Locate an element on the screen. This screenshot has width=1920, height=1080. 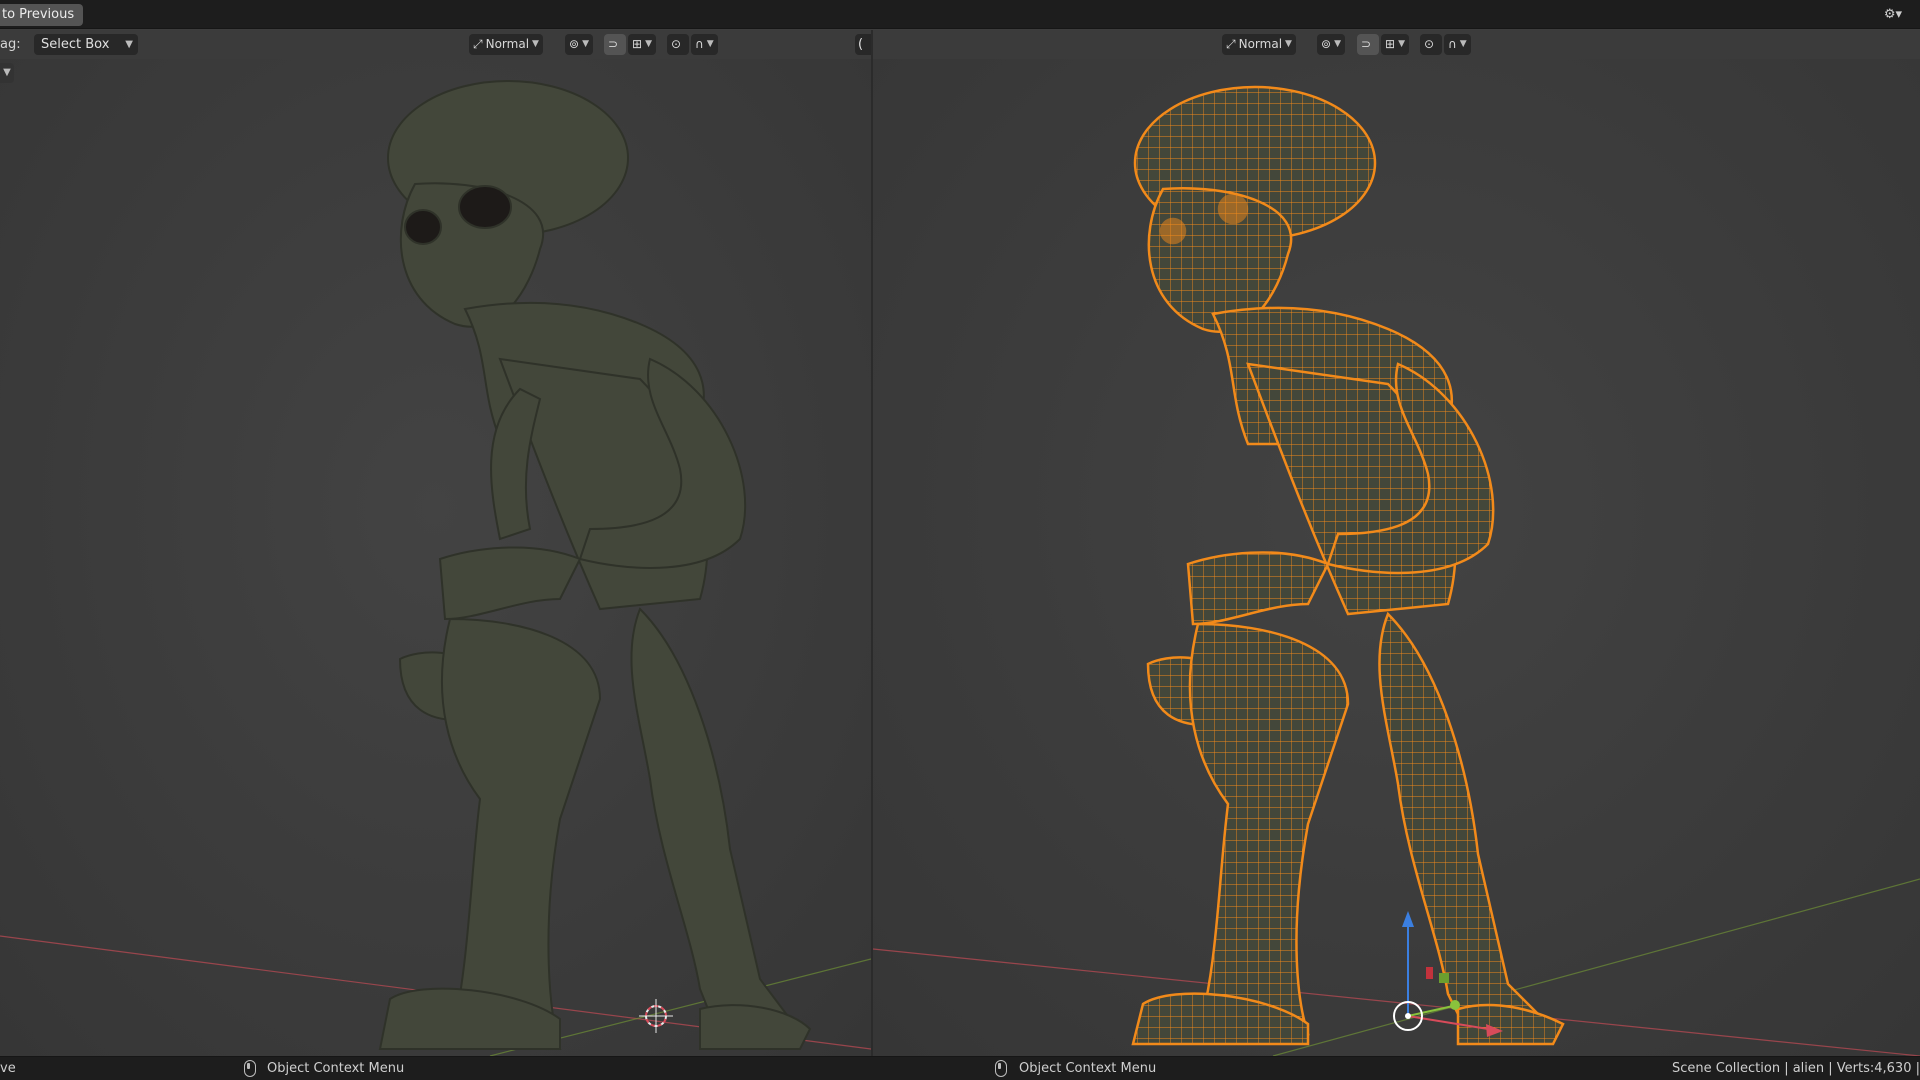
back-to-previous-button: to Previous is located at coordinates (42, 15).